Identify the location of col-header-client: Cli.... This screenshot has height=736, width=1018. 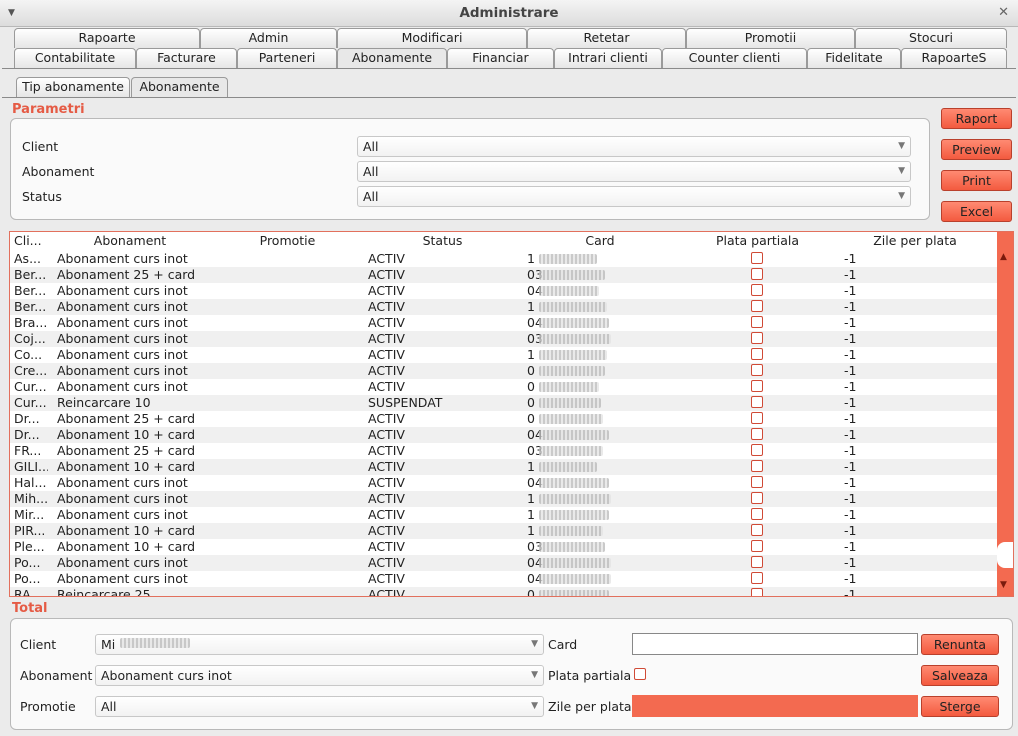
(29, 240).